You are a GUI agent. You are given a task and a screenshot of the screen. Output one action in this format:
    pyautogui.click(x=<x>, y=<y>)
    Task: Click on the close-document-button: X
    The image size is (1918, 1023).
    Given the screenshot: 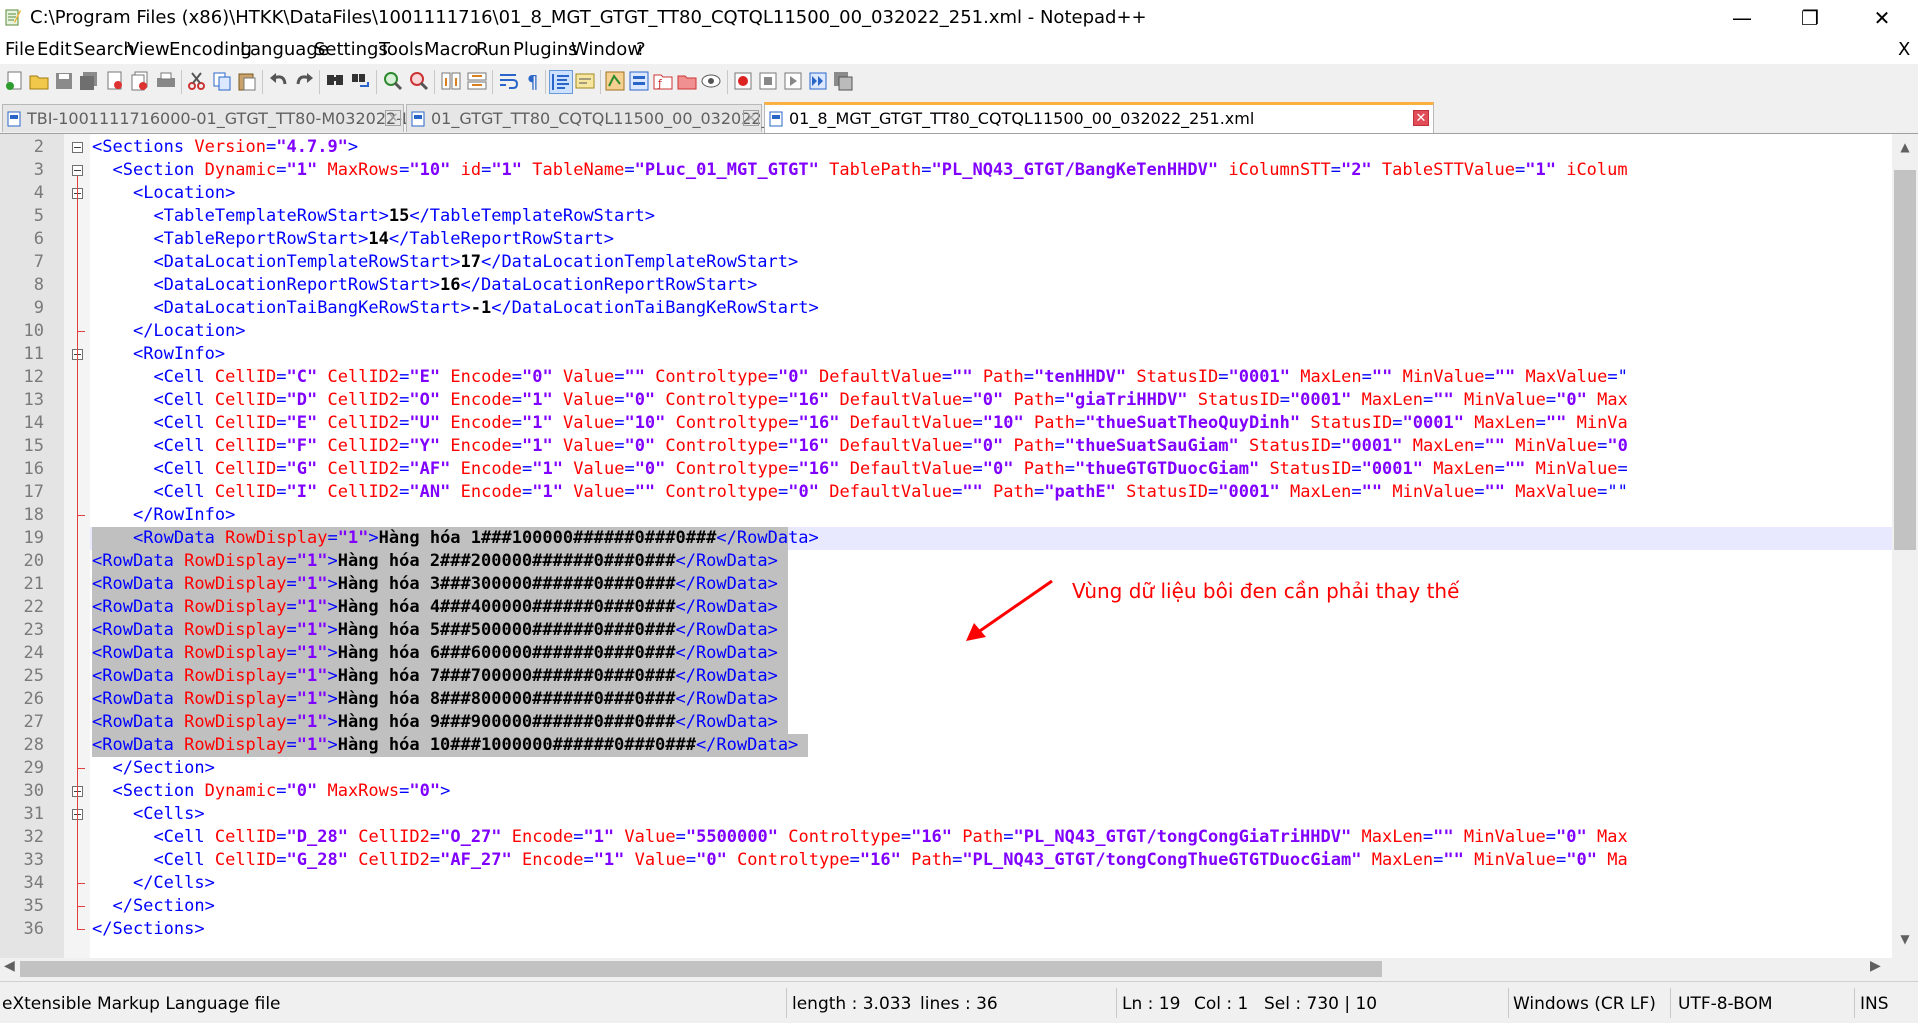 What is the action you would take?
    pyautogui.click(x=1904, y=49)
    